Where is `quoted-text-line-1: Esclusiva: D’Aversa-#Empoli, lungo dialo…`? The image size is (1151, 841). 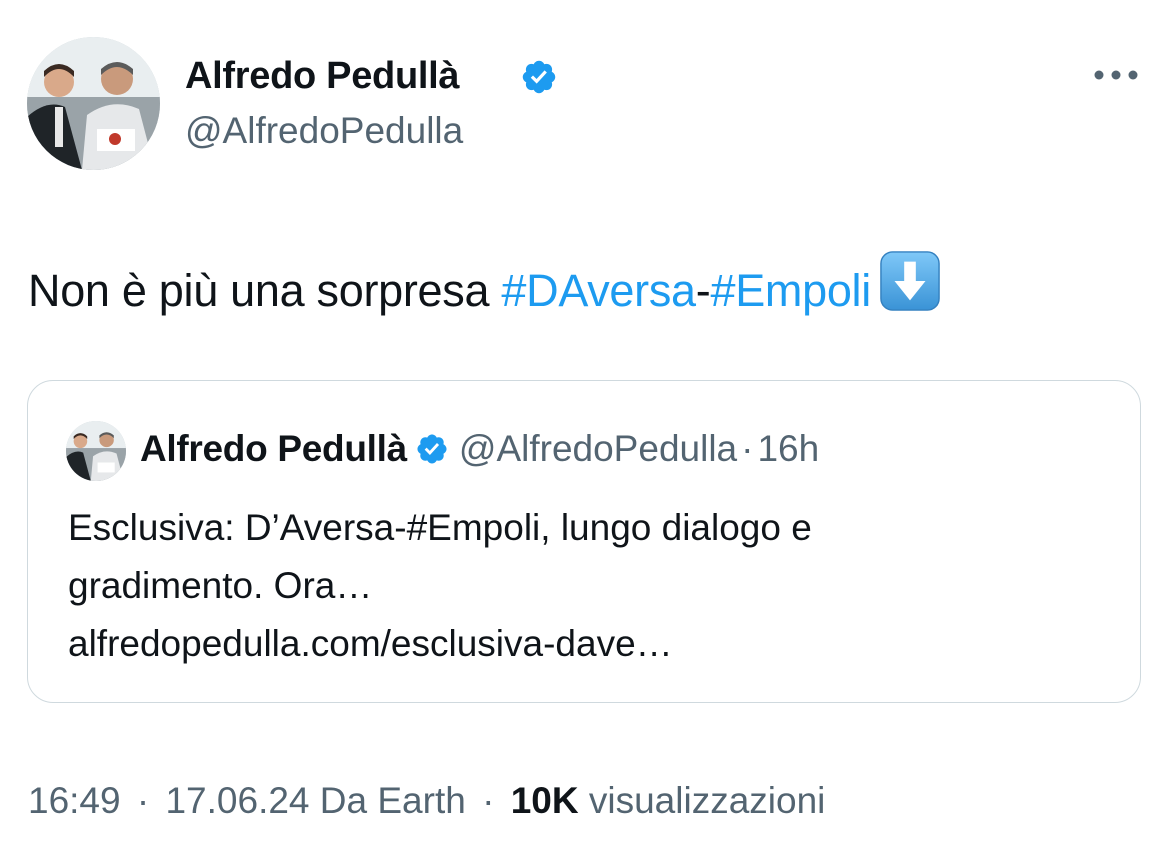
quoted-text-line-1: Esclusiva: D’Aversa-#Empoli, lungo dialo… is located at coordinates (440, 527).